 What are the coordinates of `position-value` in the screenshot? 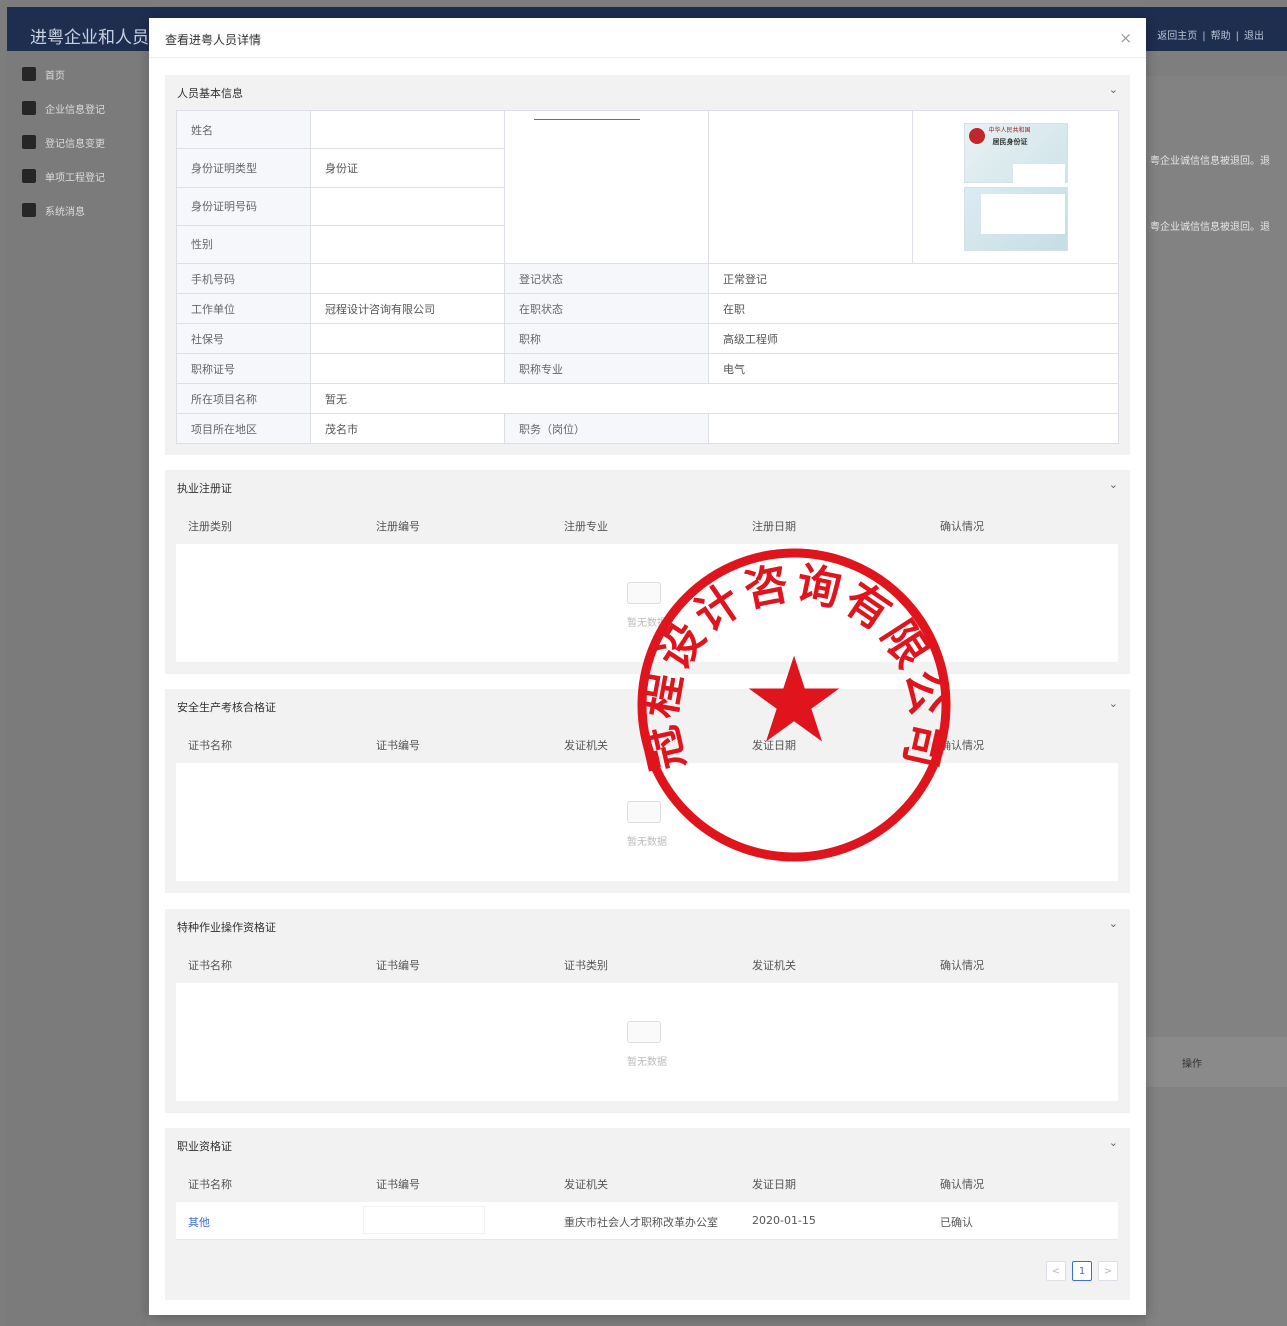 It's located at (913, 428).